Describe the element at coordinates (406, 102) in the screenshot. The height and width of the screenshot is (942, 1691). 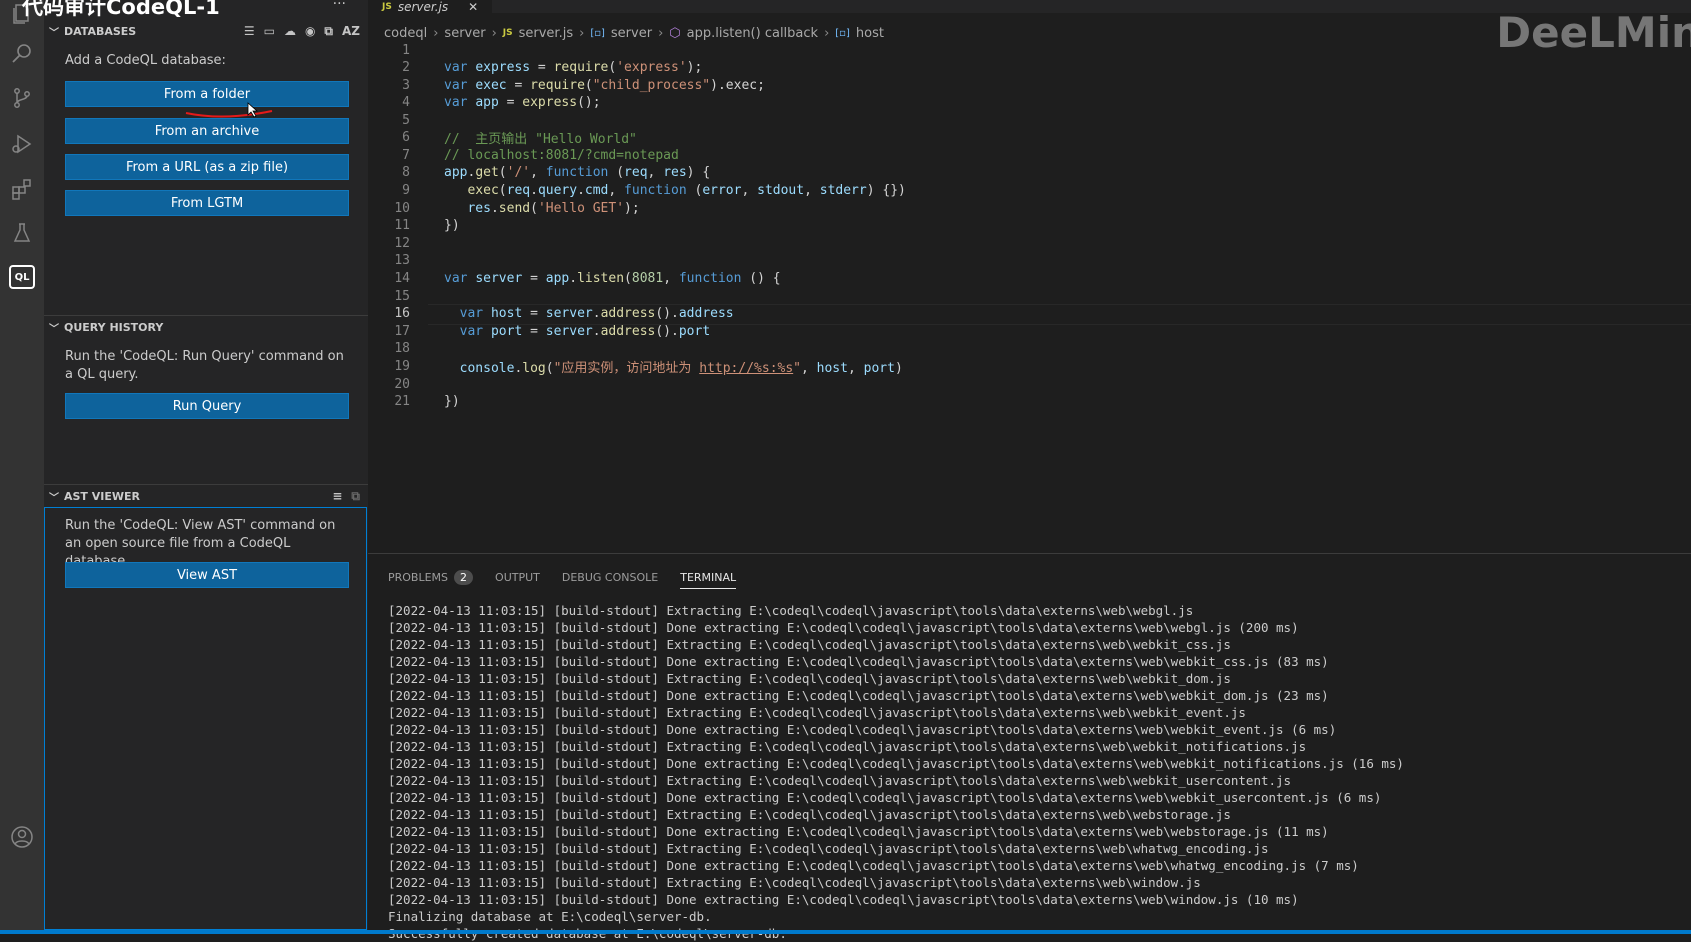
I see `line-number: 4` at that location.